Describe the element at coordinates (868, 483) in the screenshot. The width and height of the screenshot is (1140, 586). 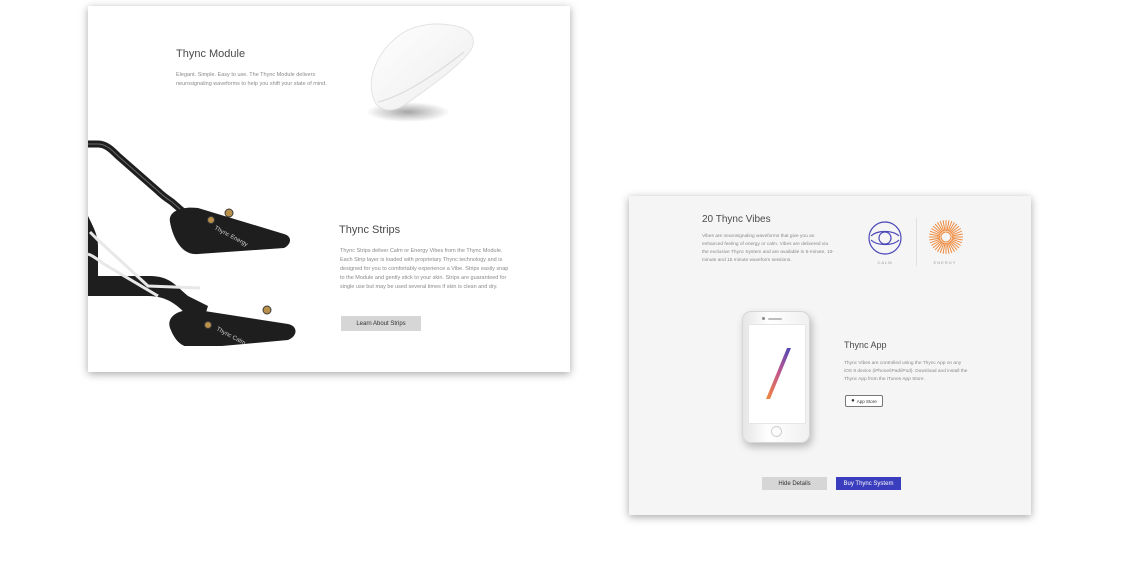
I see `buy-thync-system-button: Buy Thync System` at that location.